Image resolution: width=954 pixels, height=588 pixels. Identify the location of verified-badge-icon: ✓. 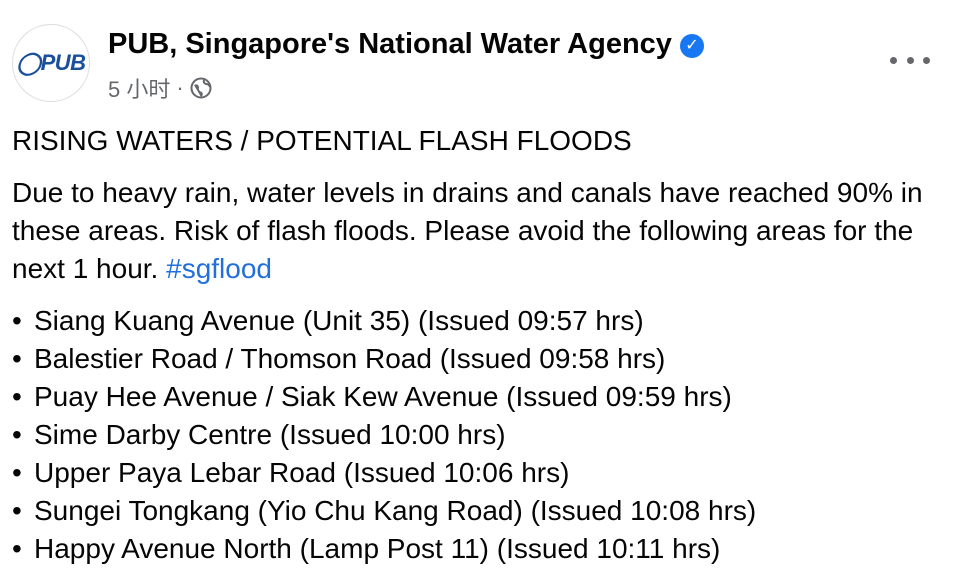
(691, 46).